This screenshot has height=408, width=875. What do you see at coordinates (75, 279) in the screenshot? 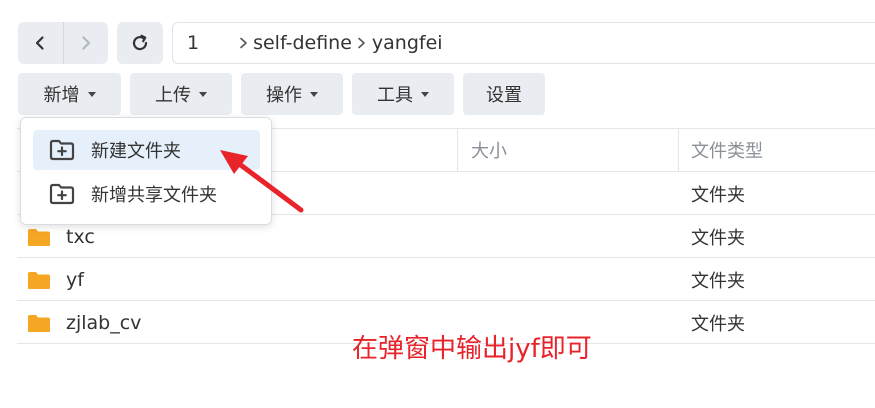
I see `file-name: yf` at bounding box center [75, 279].